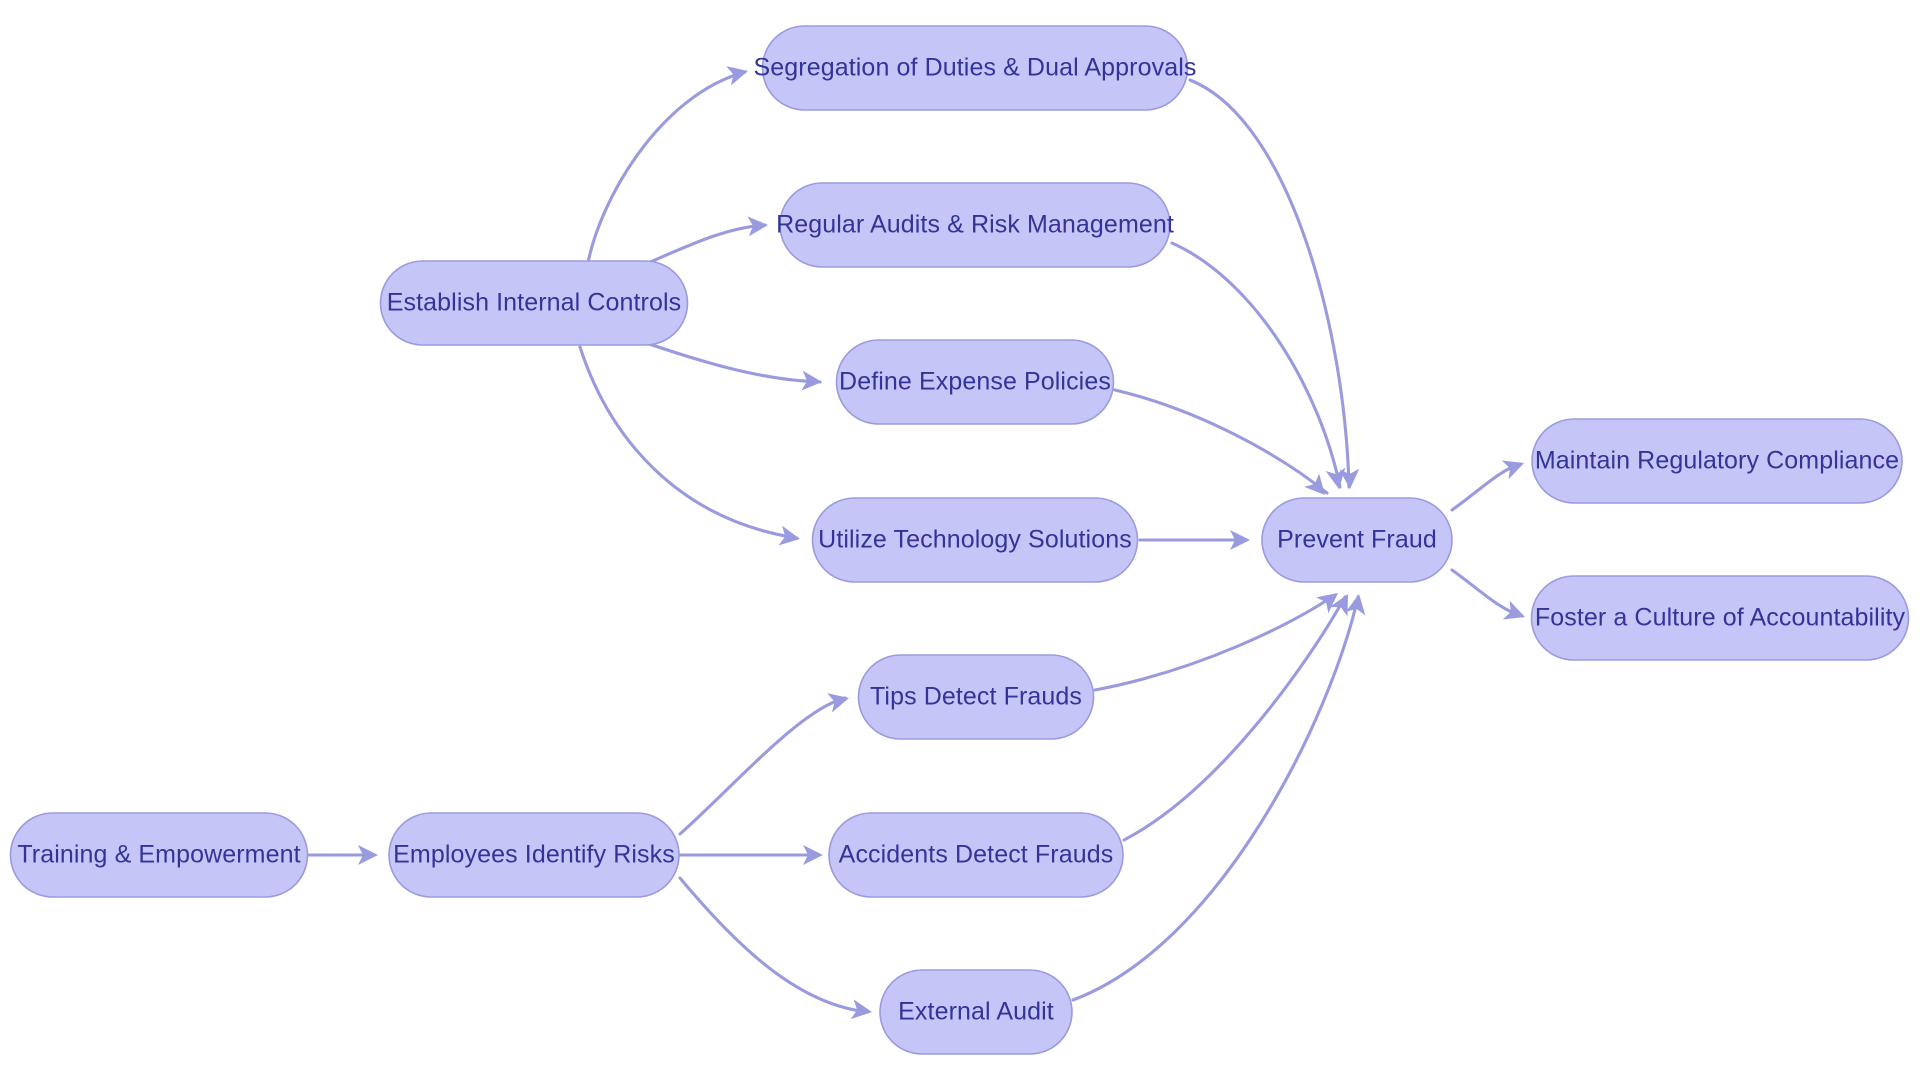 The height and width of the screenshot is (1080, 1920). I want to click on edge-accidents-to-prevent-fraud, so click(1234, 718).